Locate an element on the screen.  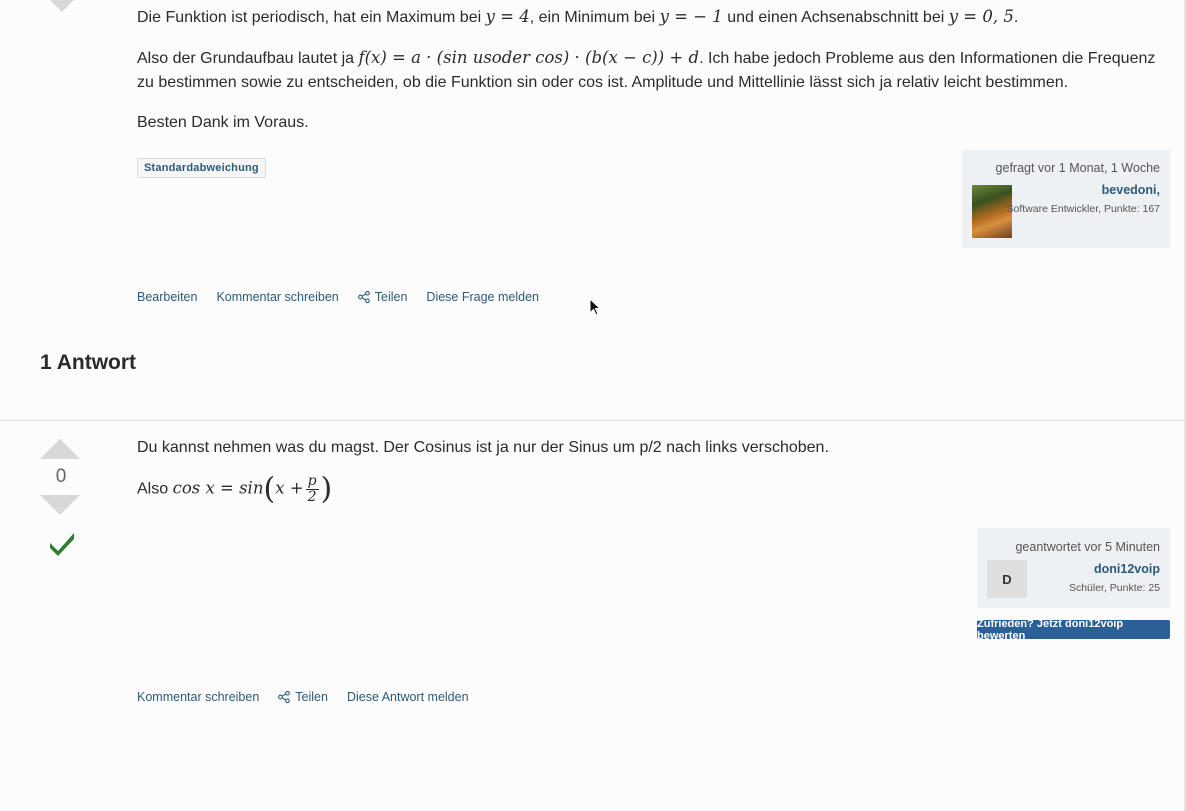
edit-link: Bearbeiten is located at coordinates (167, 297).